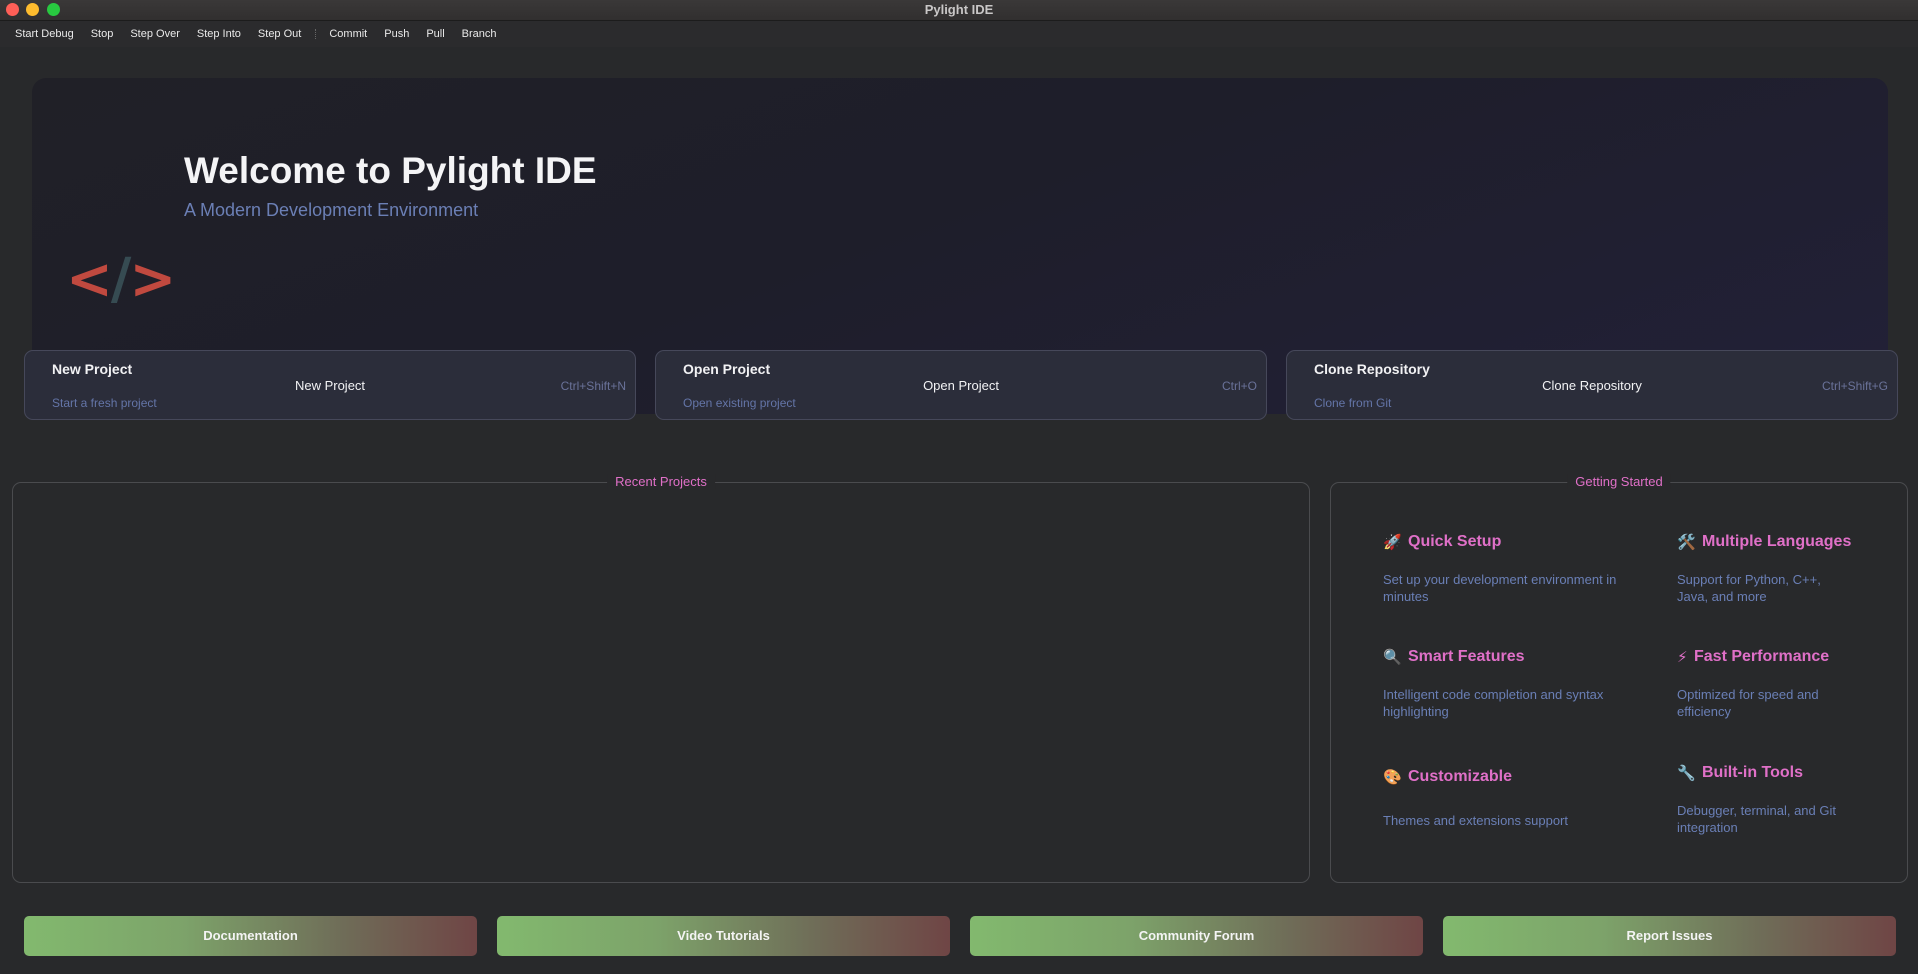 This screenshot has width=1918, height=974. Describe the element at coordinates (1353, 403) in the screenshot. I see `clone-repository-description: Clone from Git` at that location.